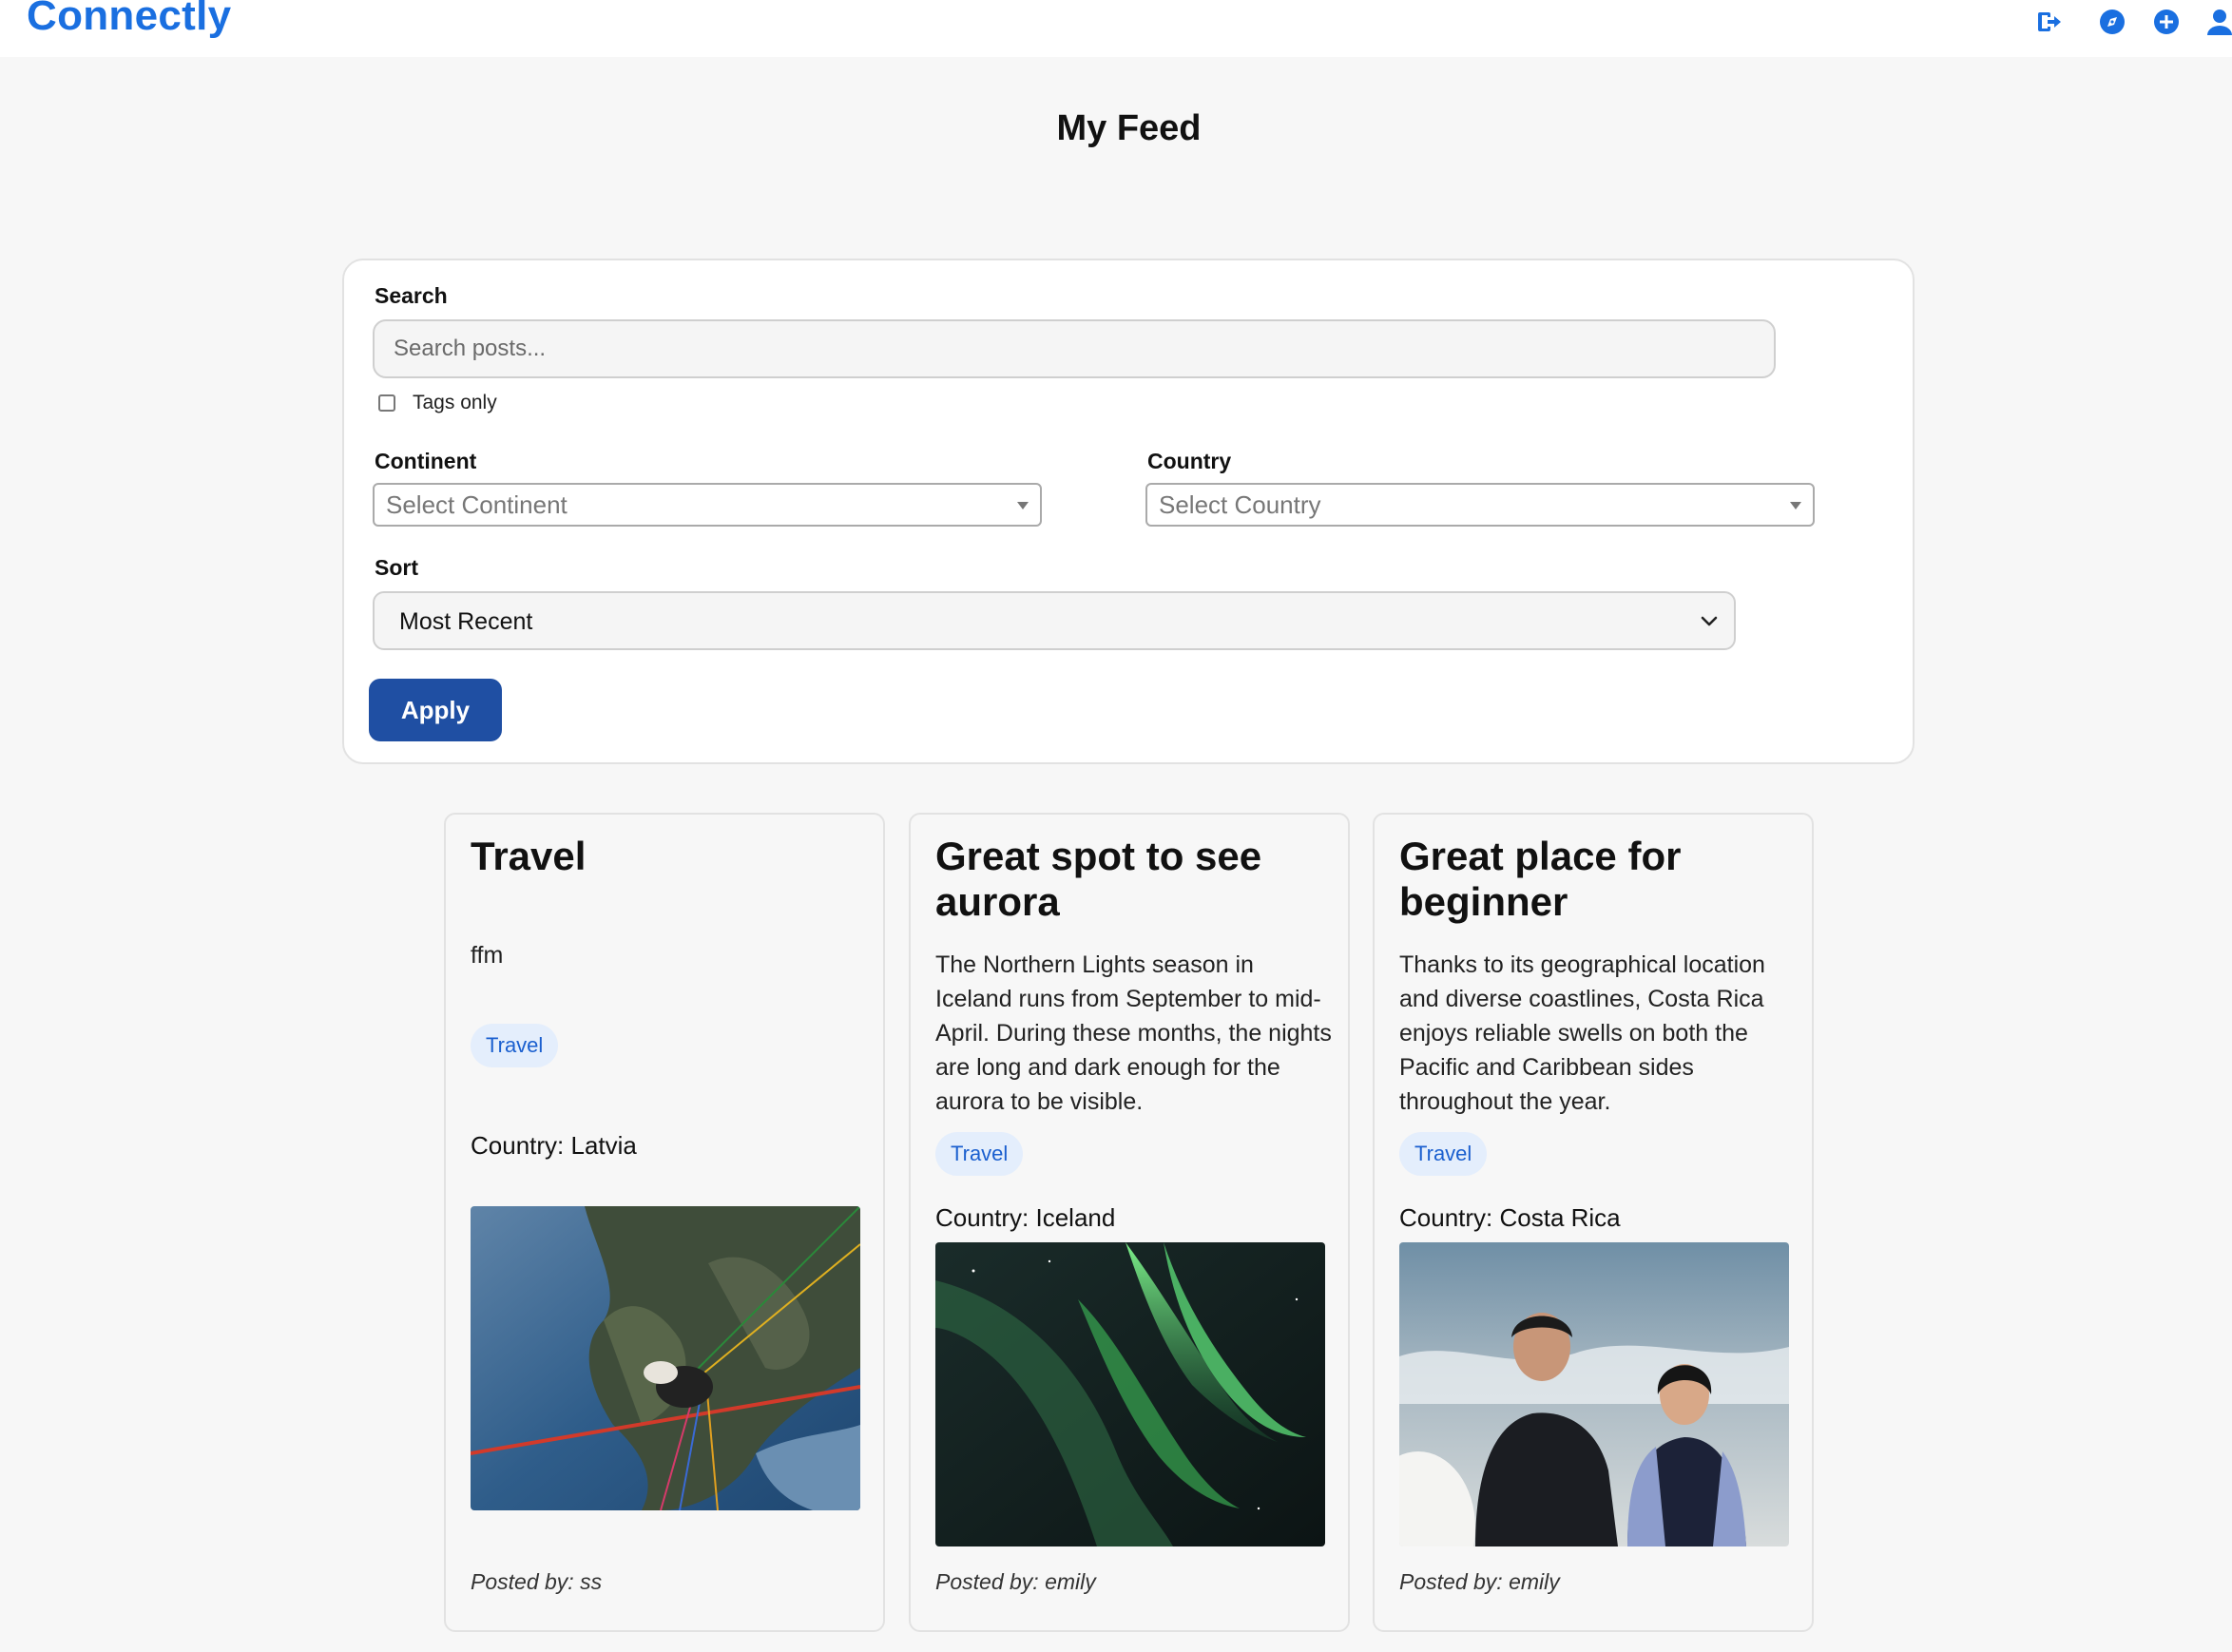  Describe the element at coordinates (1116, 28) in the screenshot. I see `top-navbar: Connectly` at that location.